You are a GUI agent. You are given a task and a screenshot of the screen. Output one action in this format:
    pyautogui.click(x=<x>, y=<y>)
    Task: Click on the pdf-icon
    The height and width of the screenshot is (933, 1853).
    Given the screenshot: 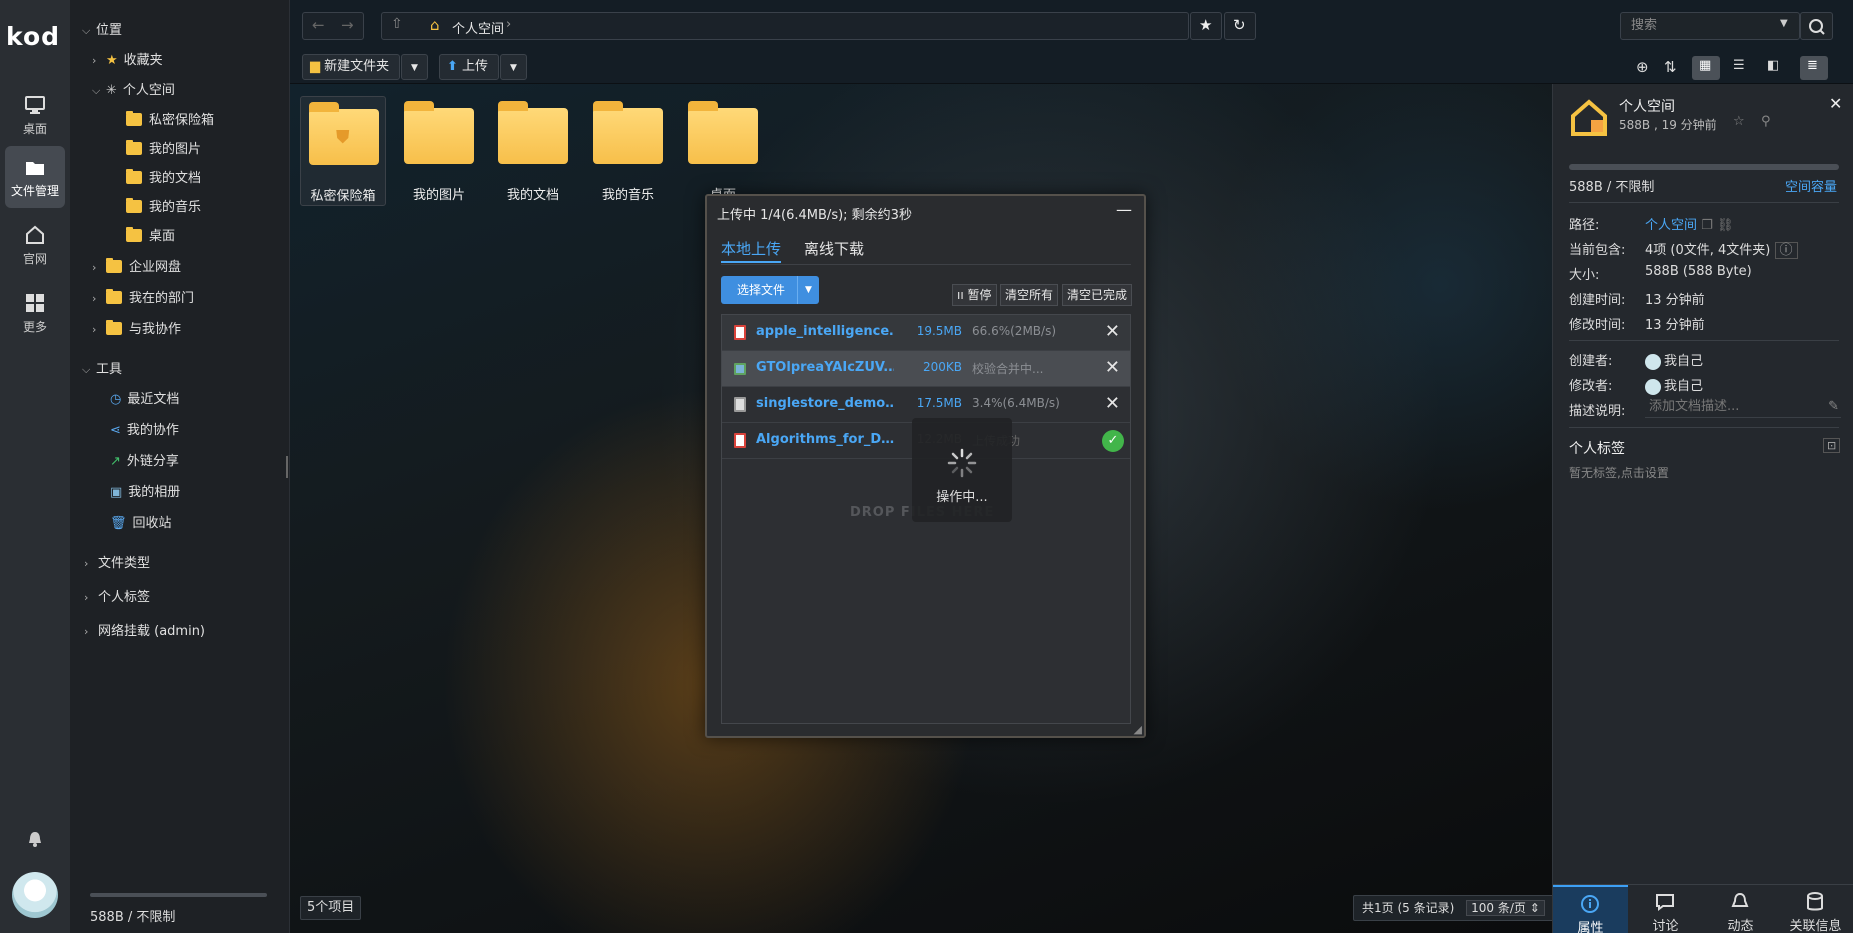 What is the action you would take?
    pyautogui.click(x=740, y=332)
    